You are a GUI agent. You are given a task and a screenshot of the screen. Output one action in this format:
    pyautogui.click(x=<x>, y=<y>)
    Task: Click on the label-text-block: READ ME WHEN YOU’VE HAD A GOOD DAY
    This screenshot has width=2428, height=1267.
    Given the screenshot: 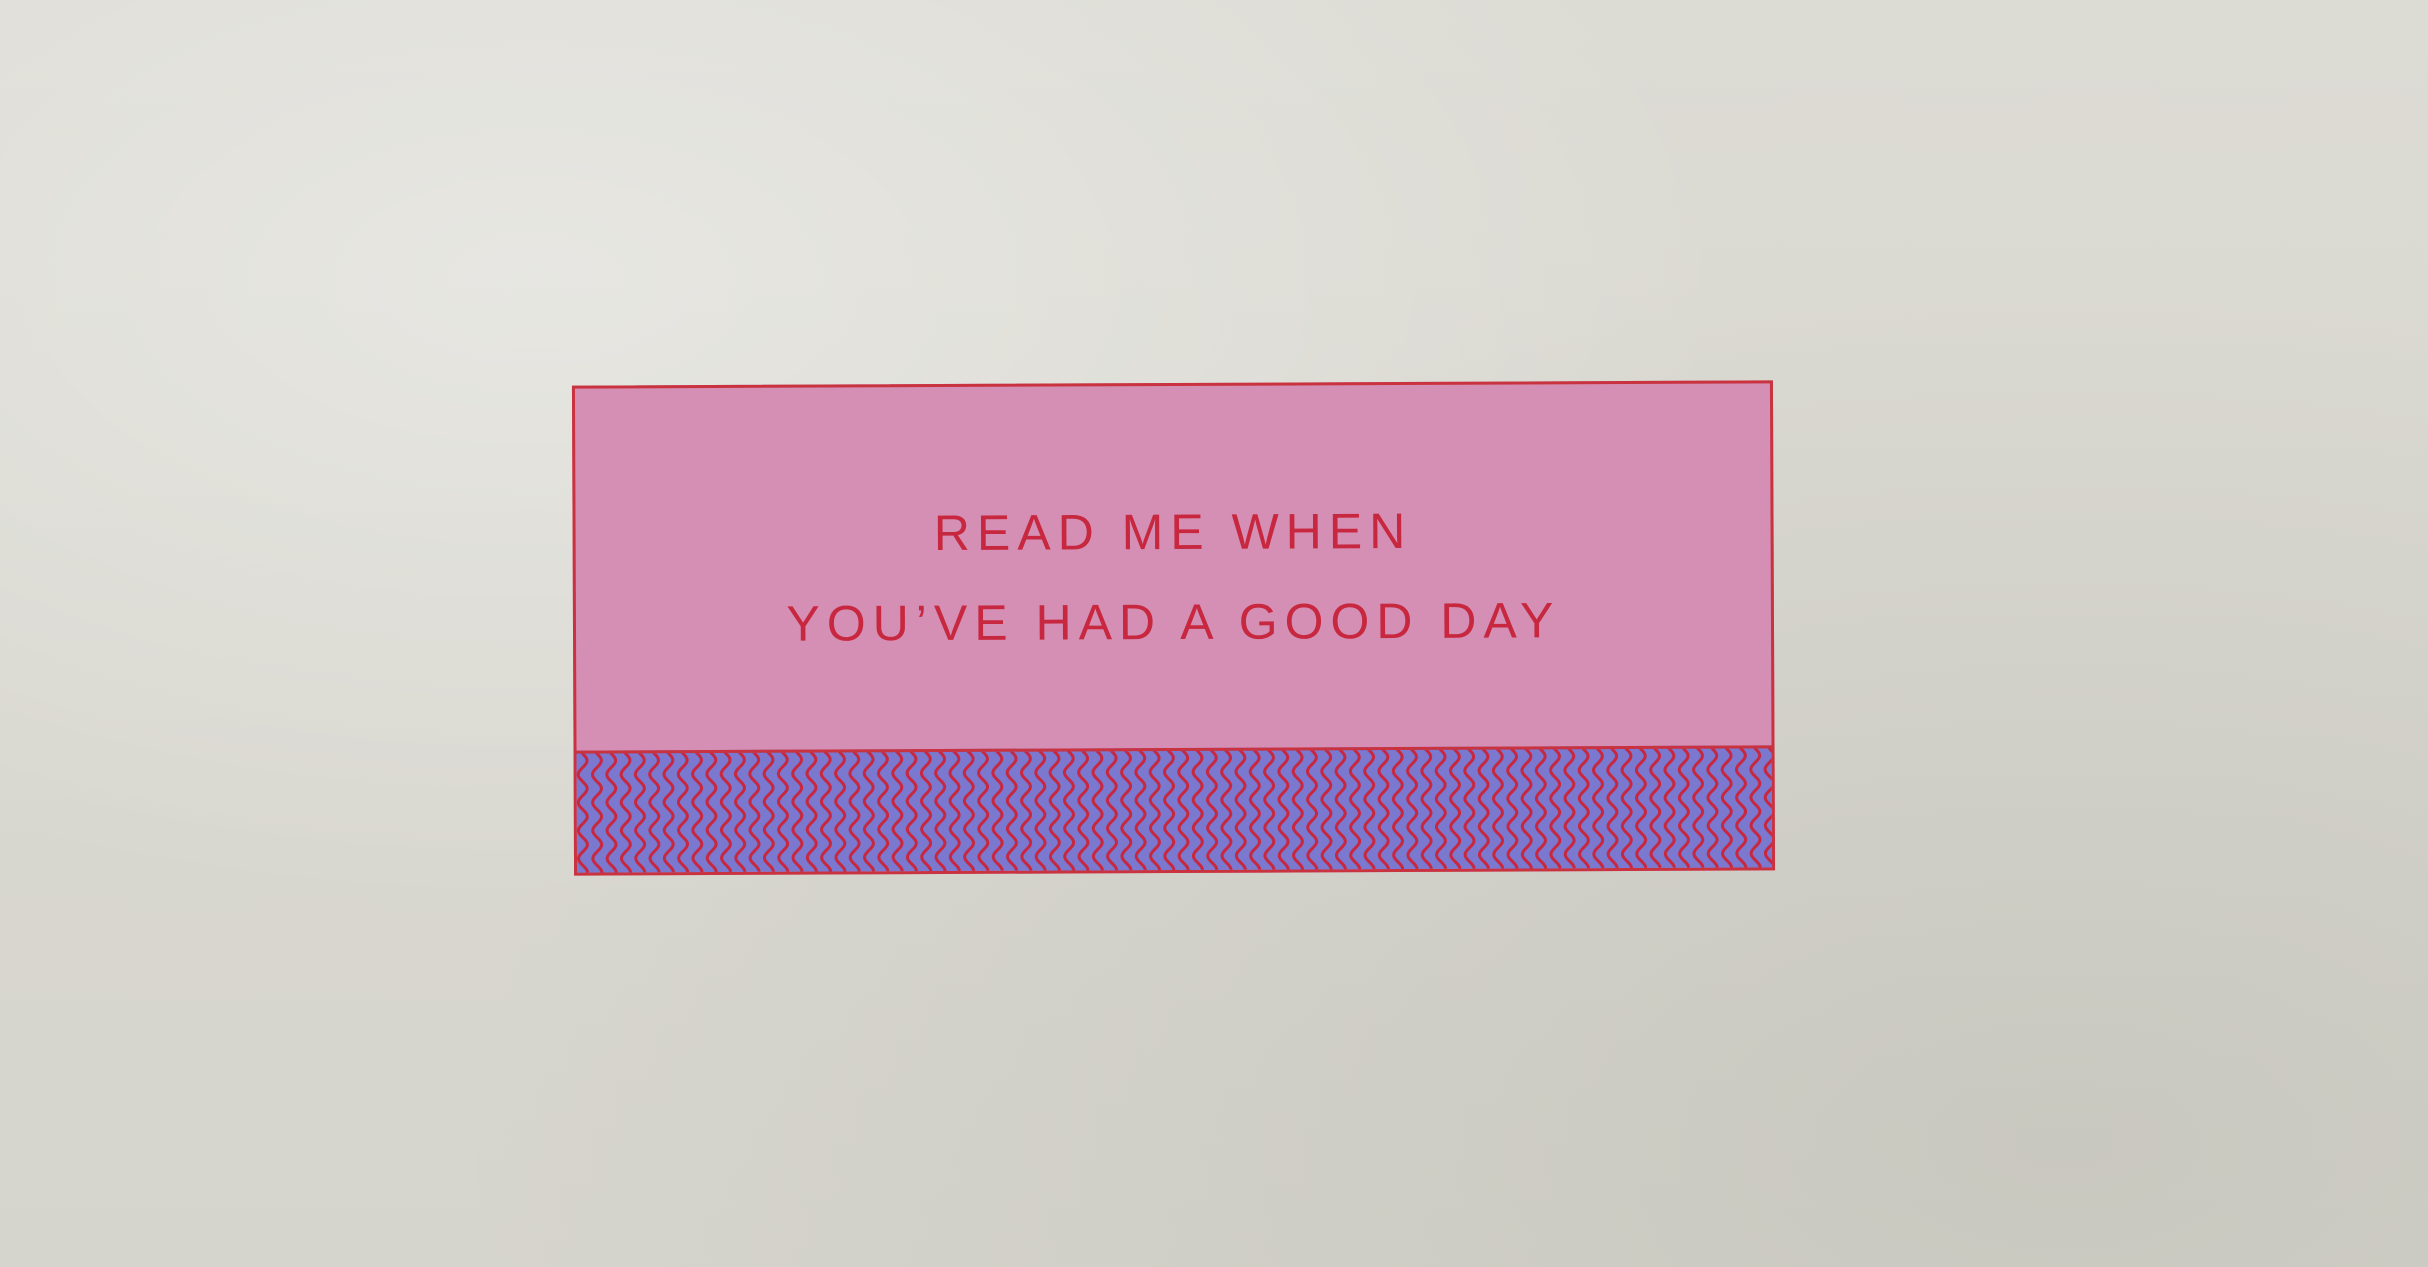 What is the action you would take?
    pyautogui.click(x=1173, y=566)
    